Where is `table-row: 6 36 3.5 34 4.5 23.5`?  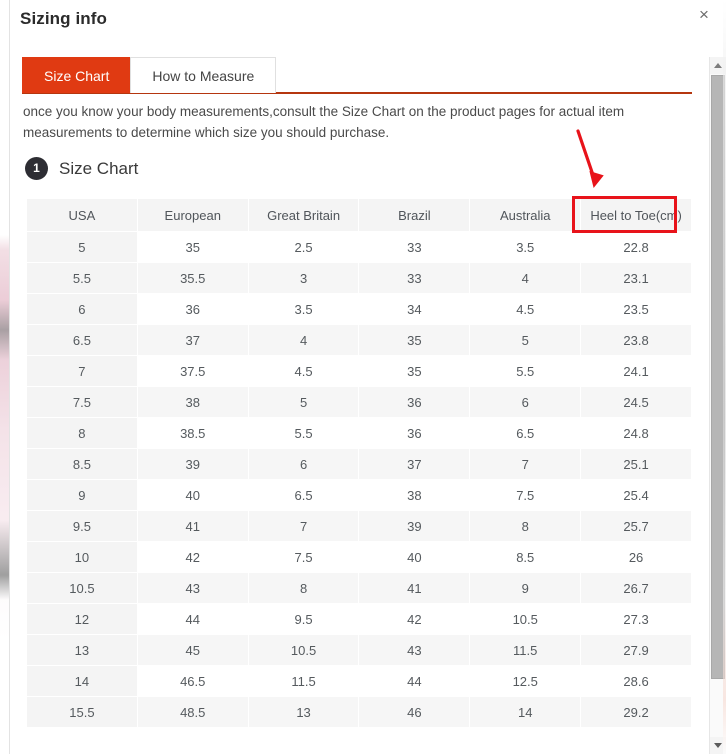 table-row: 6 36 3.5 34 4.5 23.5 is located at coordinates (359, 309).